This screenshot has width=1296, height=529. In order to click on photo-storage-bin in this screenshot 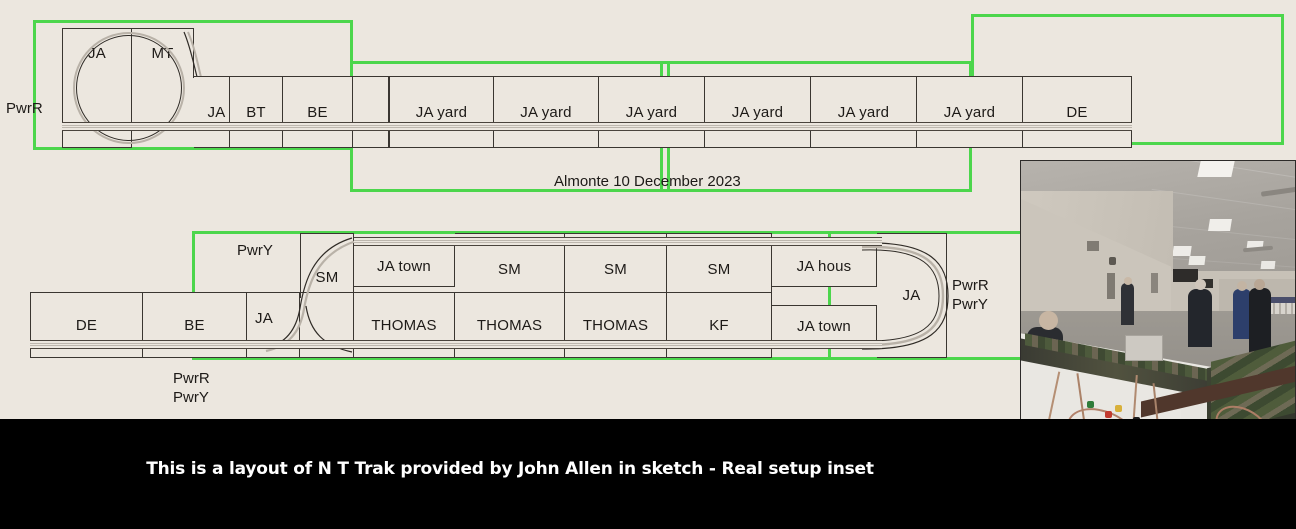, I will do `click(1144, 348)`.